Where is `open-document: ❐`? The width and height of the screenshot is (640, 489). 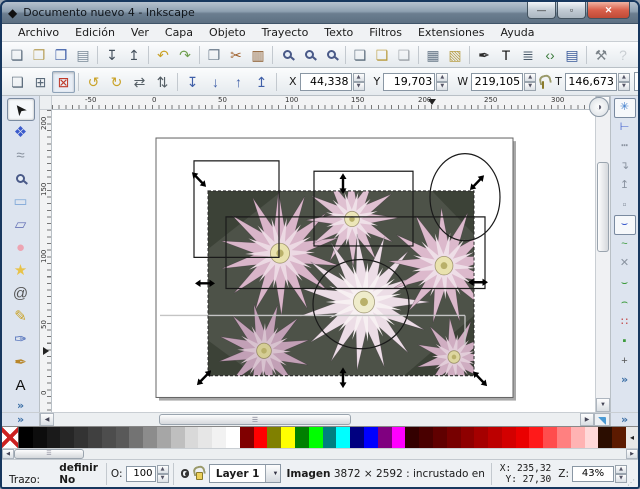
open-document: ❐ is located at coordinates (39, 55).